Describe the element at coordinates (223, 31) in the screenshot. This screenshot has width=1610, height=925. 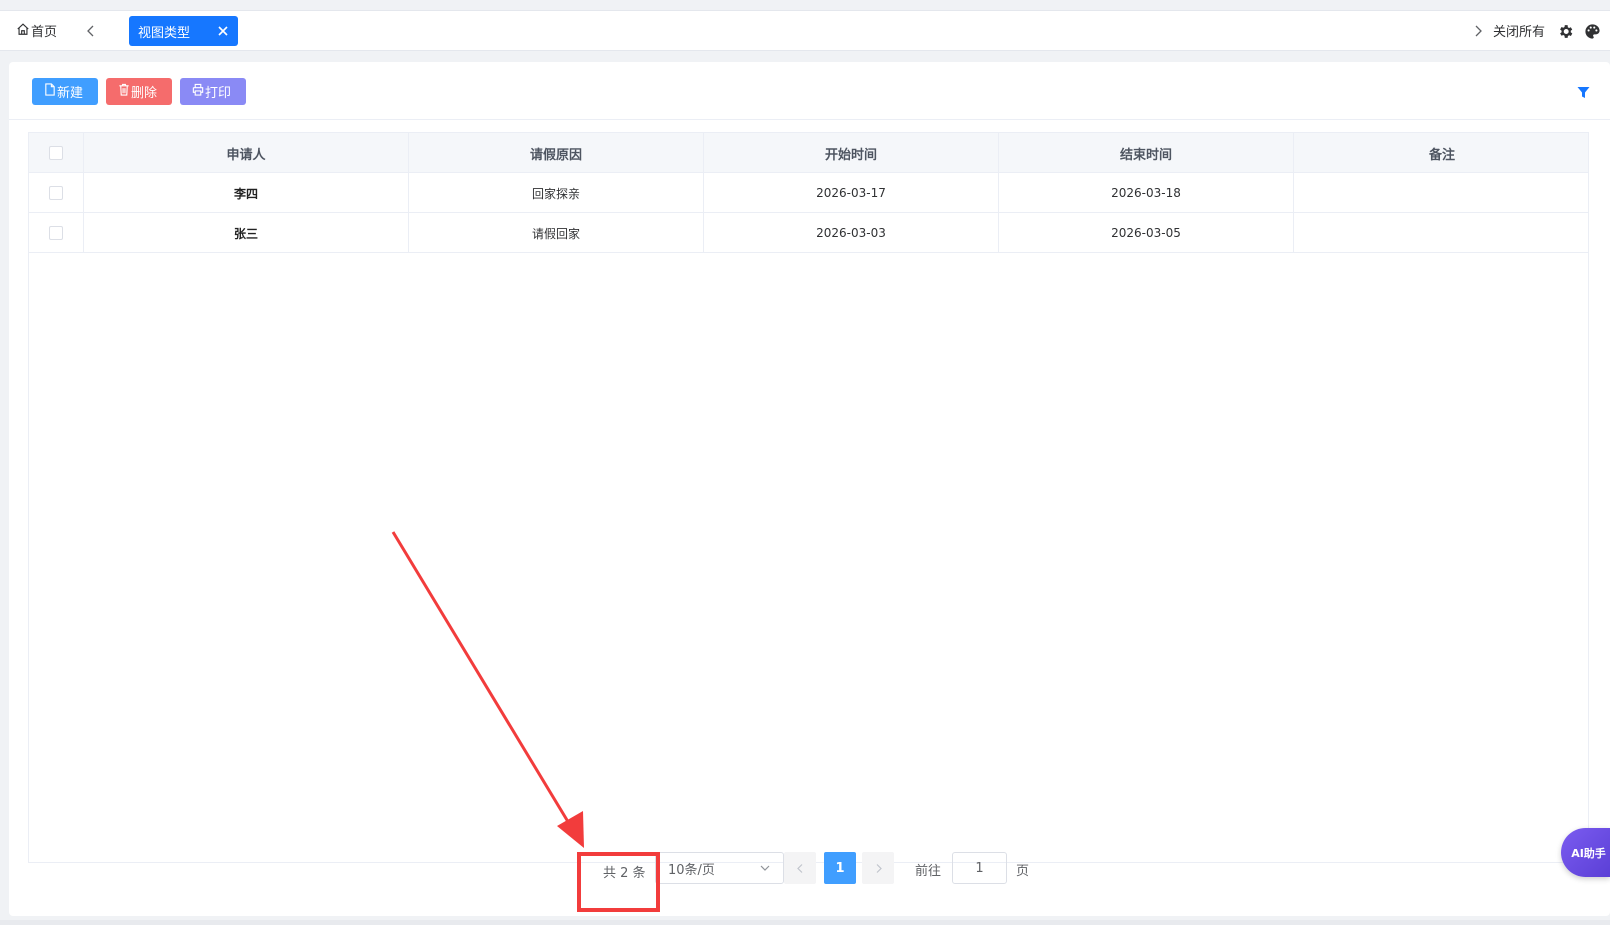
I see `close-icon` at that location.